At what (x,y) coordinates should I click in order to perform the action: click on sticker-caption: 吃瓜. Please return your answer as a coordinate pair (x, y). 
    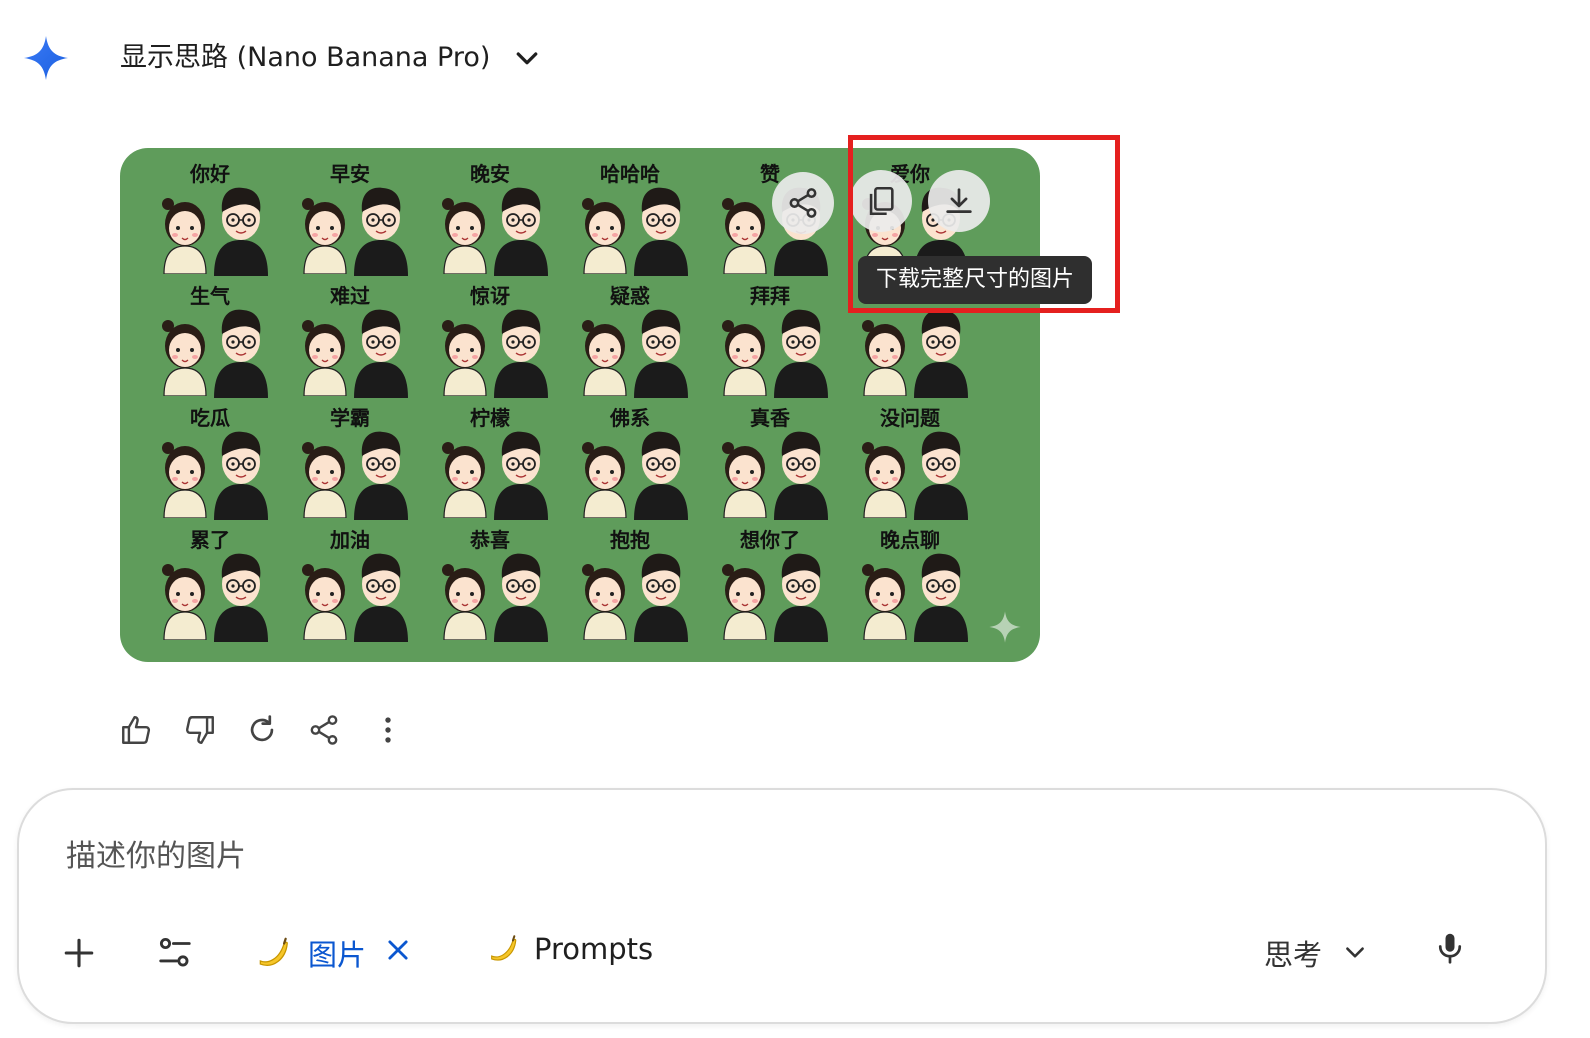
    Looking at the image, I should click on (210, 418).